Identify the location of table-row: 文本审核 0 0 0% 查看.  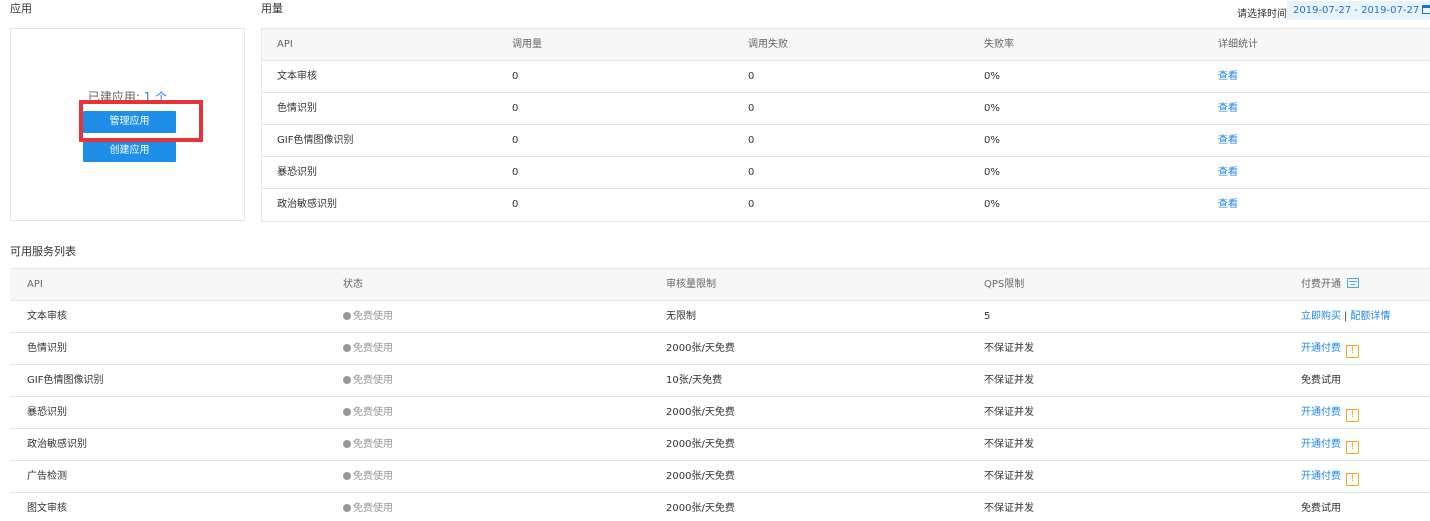
(846, 77).